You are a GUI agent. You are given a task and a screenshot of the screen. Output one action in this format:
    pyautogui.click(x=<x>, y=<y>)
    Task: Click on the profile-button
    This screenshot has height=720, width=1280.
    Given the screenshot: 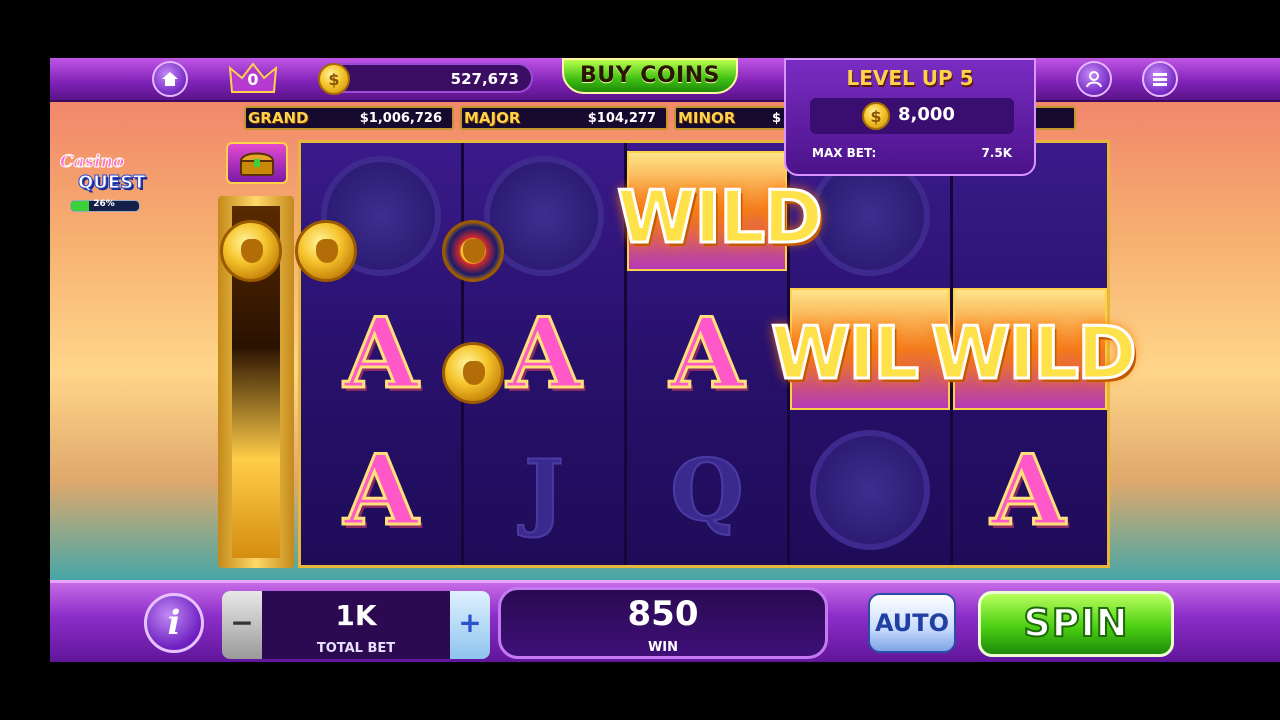 What is the action you would take?
    pyautogui.click(x=1094, y=79)
    